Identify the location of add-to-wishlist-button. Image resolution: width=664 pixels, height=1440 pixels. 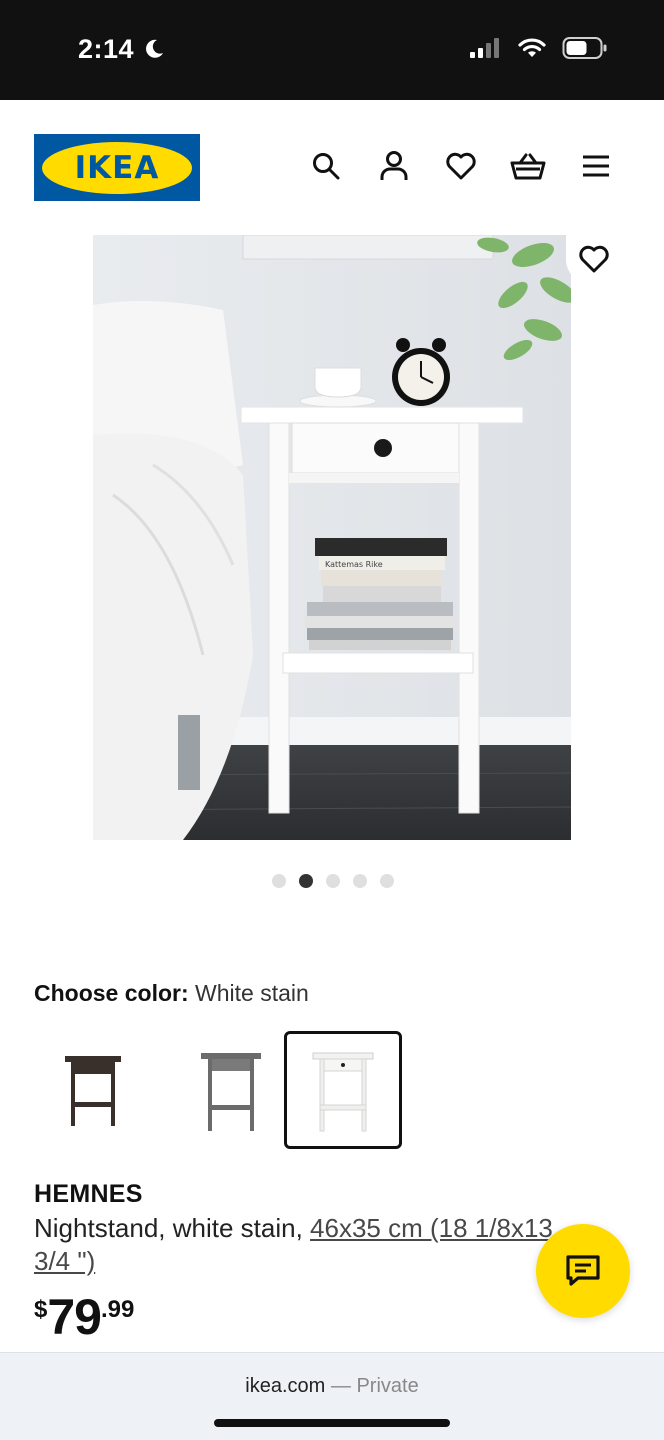
(594, 259).